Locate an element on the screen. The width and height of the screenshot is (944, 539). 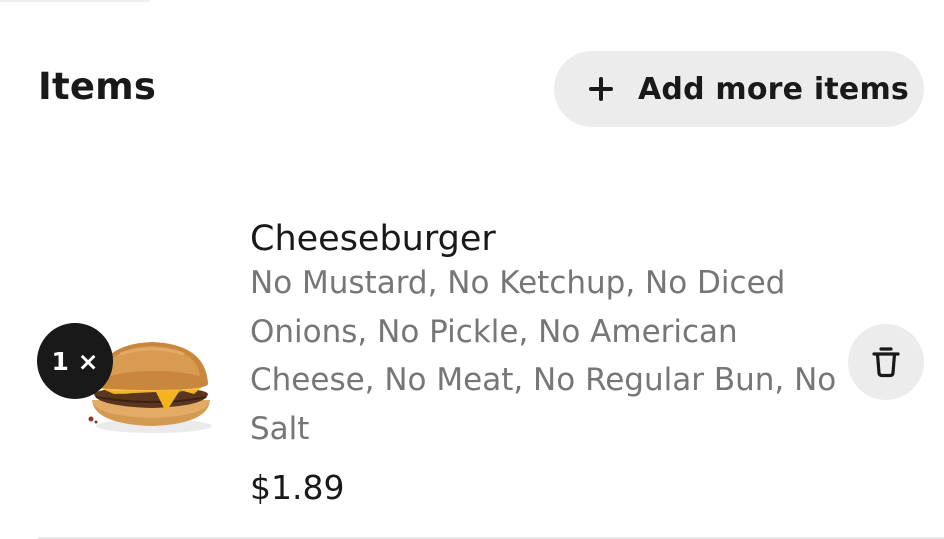
quantity-badge: 1 × is located at coordinates (75, 361).